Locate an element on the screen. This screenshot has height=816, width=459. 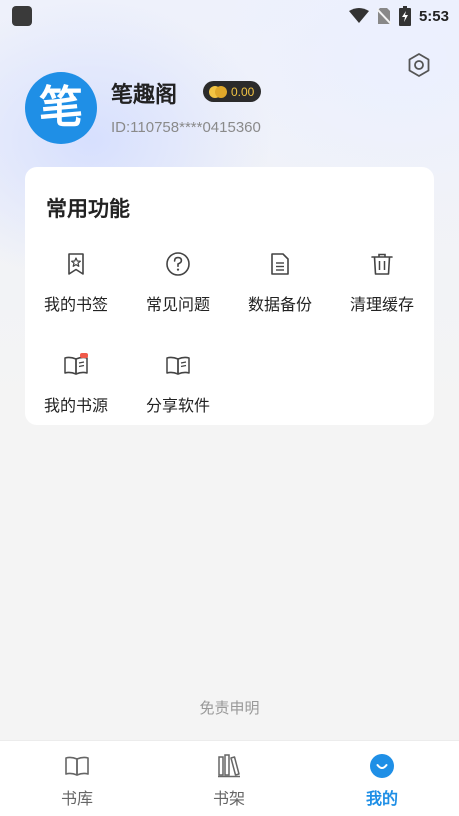
backup-label: 数据备份 is located at coordinates (279, 304).